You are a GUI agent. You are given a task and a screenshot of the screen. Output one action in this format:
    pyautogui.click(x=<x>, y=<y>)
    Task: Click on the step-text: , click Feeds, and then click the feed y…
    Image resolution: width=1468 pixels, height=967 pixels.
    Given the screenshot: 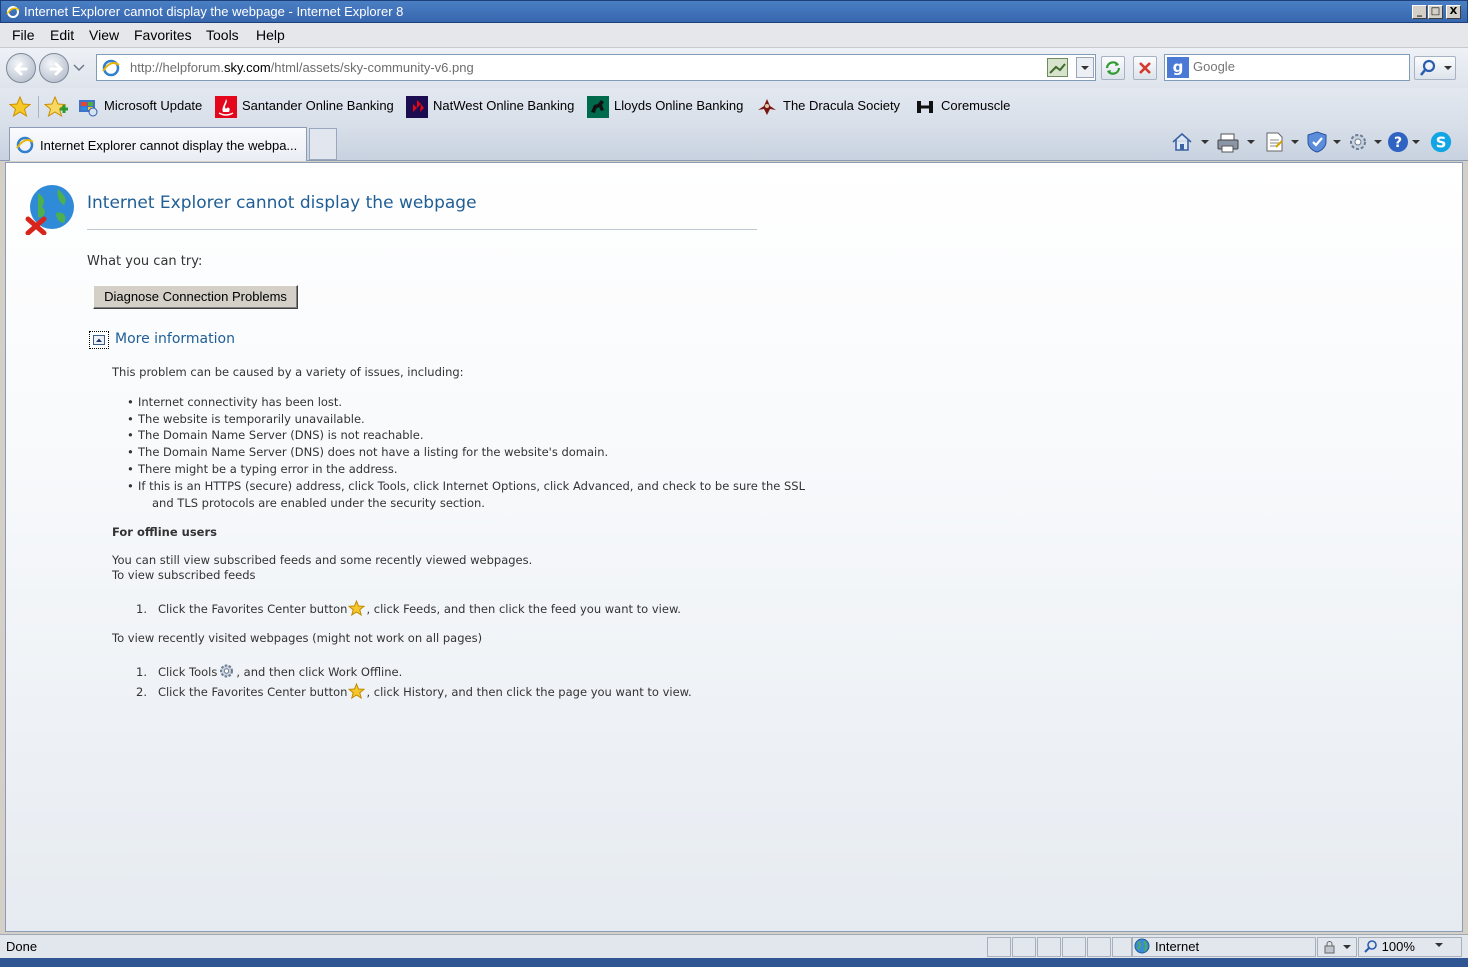 What is the action you would take?
    pyautogui.click(x=523, y=609)
    